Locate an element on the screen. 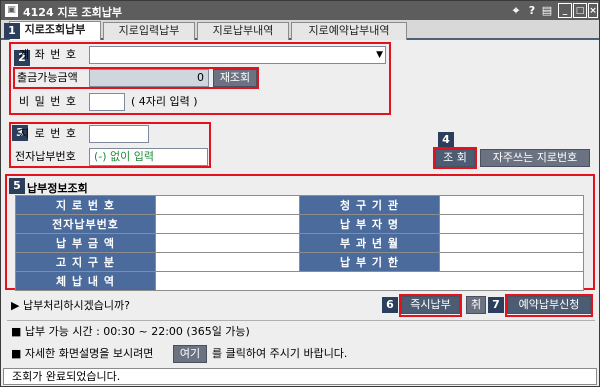  pin-icon: ⌖ is located at coordinates (516, 10).